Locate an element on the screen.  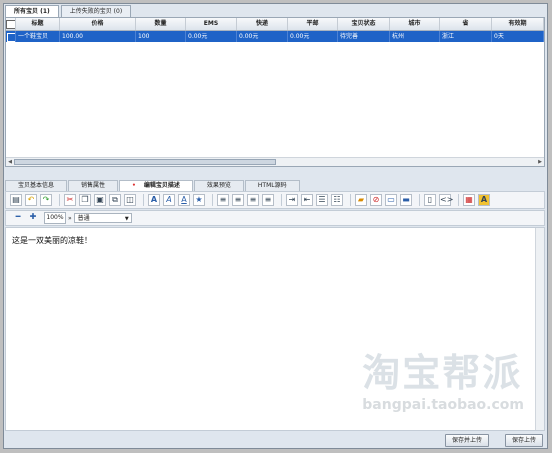
col-header: 价格 is located at coordinates (98, 24).